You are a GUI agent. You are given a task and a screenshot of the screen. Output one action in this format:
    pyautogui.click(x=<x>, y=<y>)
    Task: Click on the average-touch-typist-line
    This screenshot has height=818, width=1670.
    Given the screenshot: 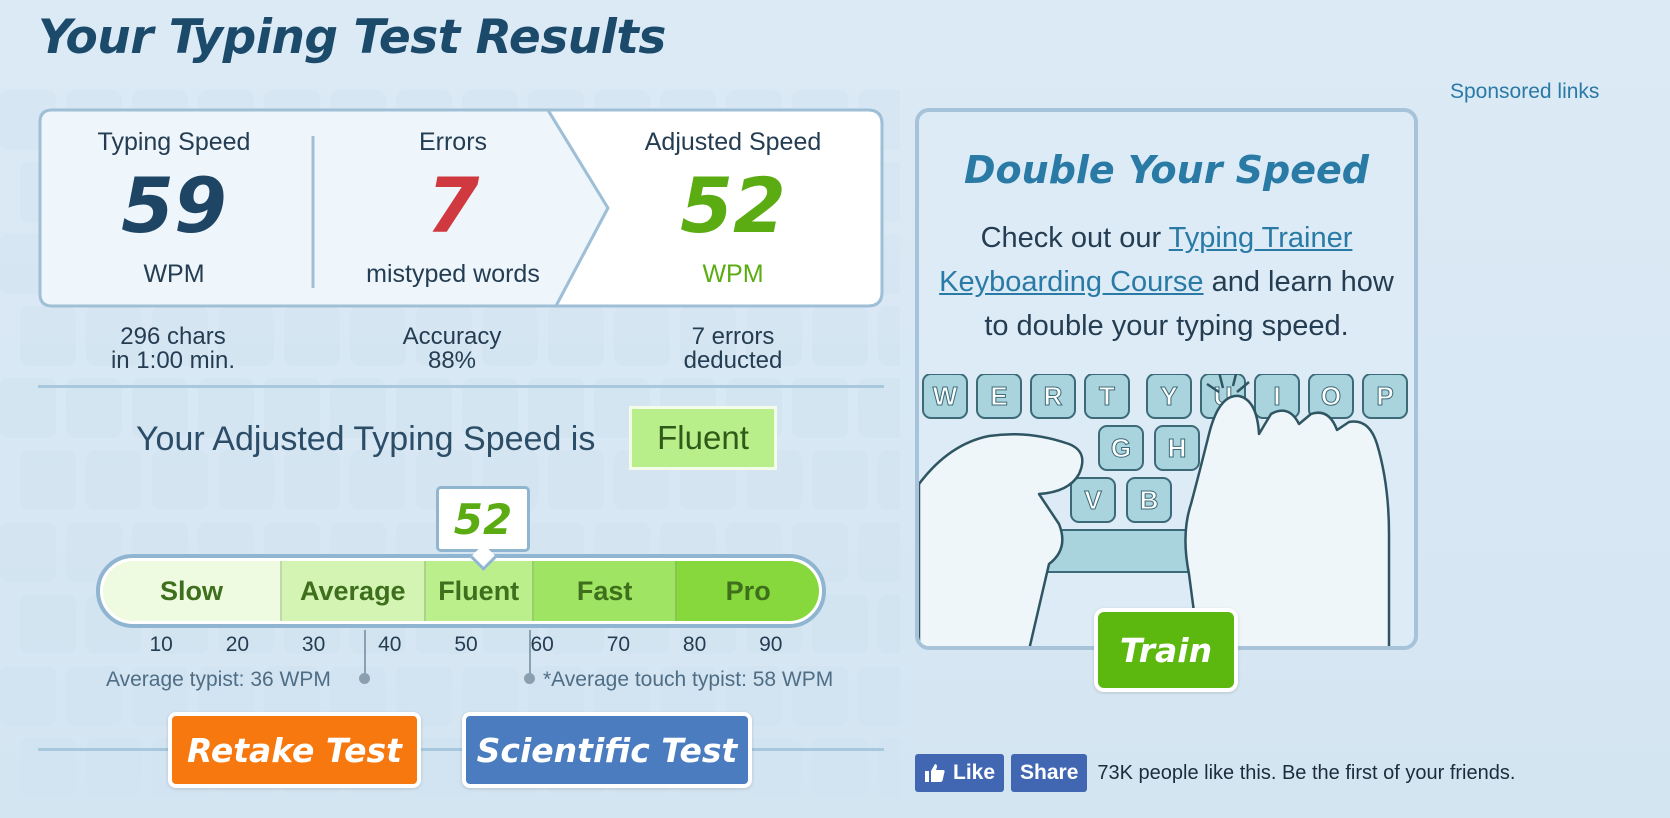 What is the action you would take?
    pyautogui.click(x=530, y=654)
    